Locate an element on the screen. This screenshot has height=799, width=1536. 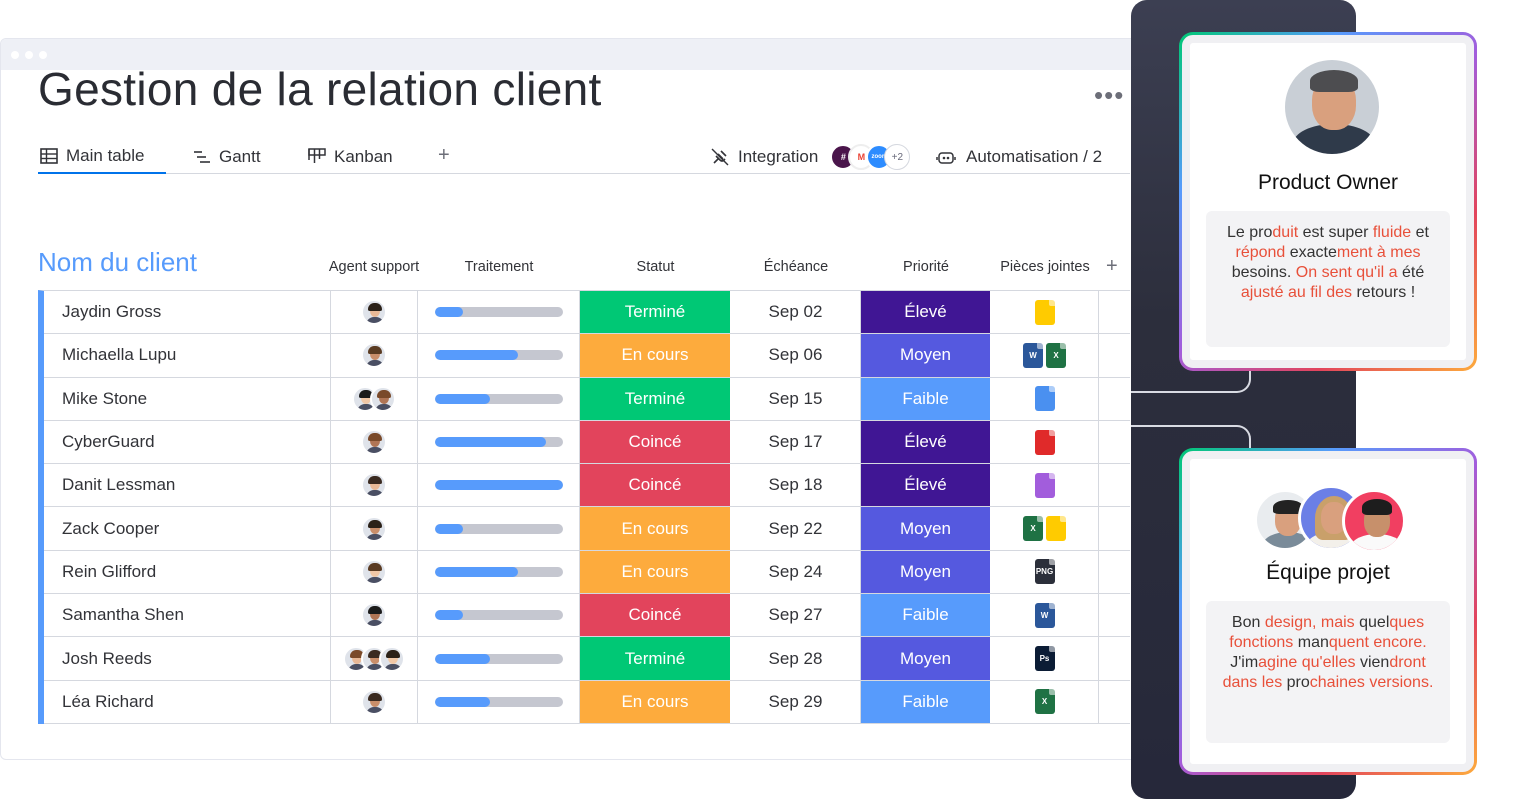
client-name: CyberGuard is located at coordinates (187, 442).